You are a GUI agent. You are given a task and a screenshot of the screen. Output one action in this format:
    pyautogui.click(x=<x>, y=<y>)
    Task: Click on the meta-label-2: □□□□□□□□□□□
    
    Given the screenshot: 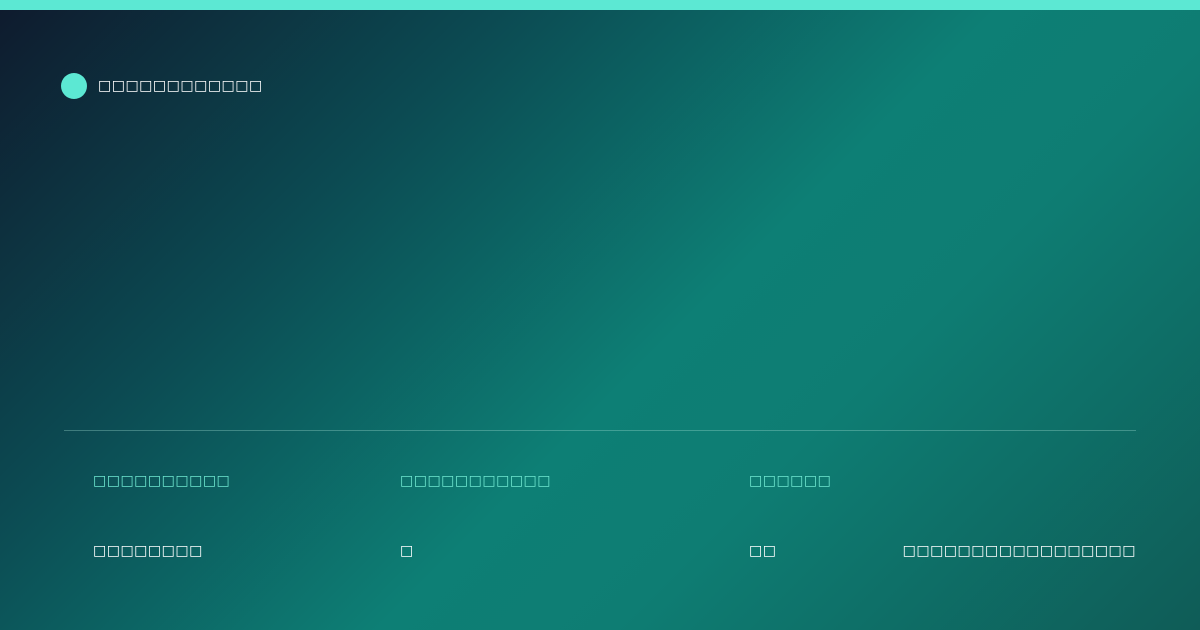 What is the action you would take?
    pyautogui.click(x=476, y=481)
    